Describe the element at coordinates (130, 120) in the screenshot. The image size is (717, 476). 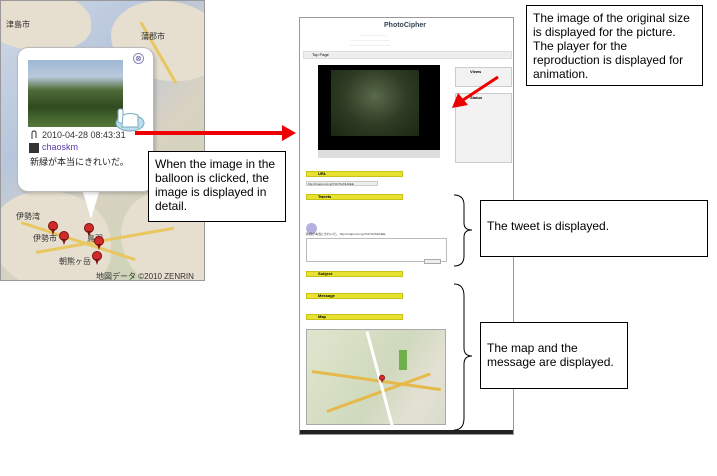
I see `pointer-hand-icon` at that location.